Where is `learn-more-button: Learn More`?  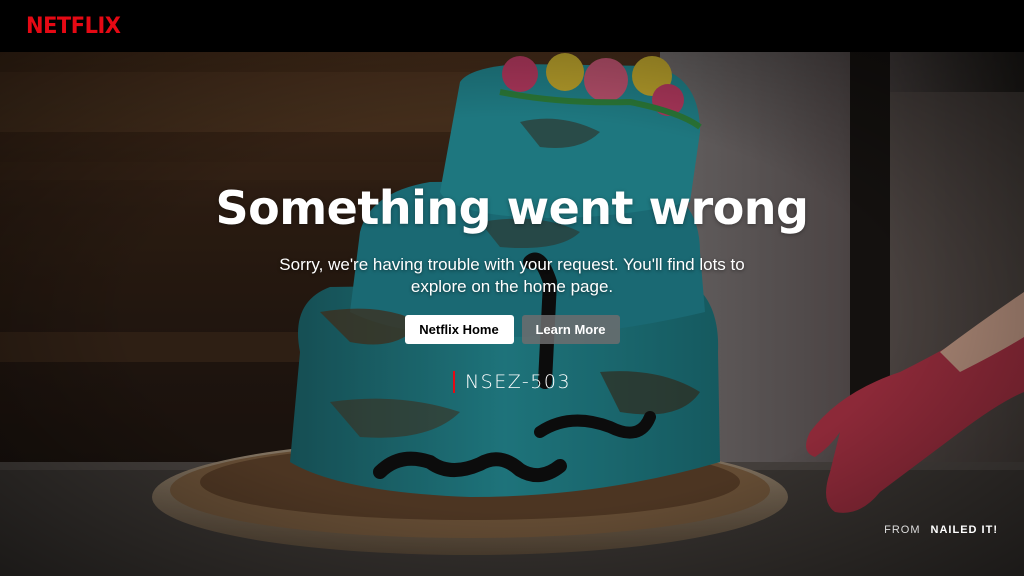
learn-more-button: Learn More is located at coordinates (570, 329).